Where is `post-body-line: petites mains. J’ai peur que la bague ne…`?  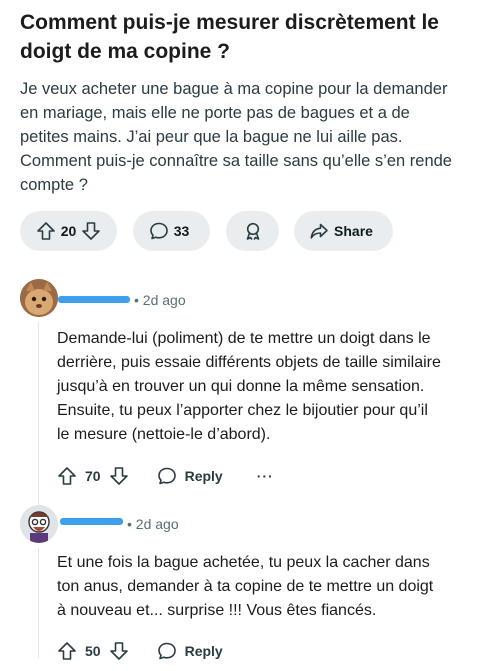 post-body-line: petites mains. J’ai peur que la bague ne… is located at coordinates (211, 137).